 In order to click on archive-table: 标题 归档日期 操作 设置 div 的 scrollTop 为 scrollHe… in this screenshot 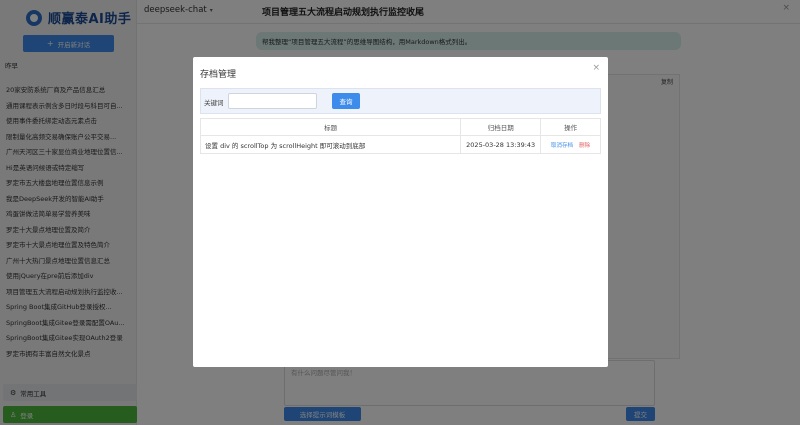, I will do `click(400, 136)`.